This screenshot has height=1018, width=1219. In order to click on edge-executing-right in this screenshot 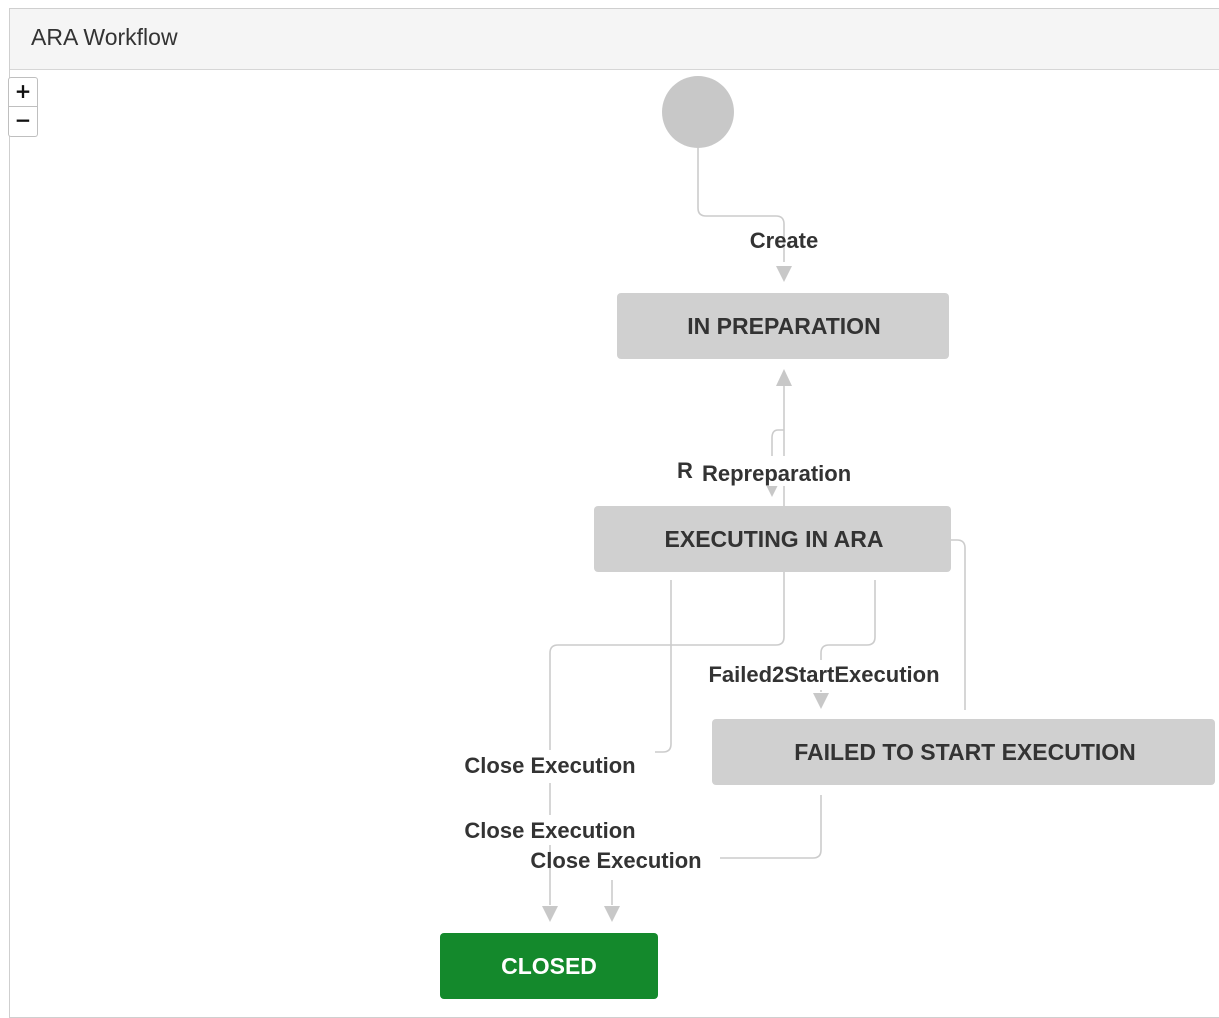, I will do `click(958, 624)`.